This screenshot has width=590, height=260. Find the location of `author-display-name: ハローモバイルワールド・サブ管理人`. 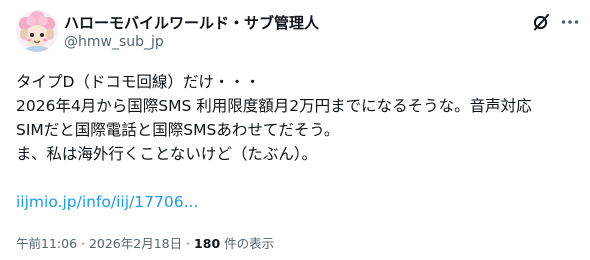

author-display-name: ハローモバイルワールド・サブ管理人 is located at coordinates (191, 22).